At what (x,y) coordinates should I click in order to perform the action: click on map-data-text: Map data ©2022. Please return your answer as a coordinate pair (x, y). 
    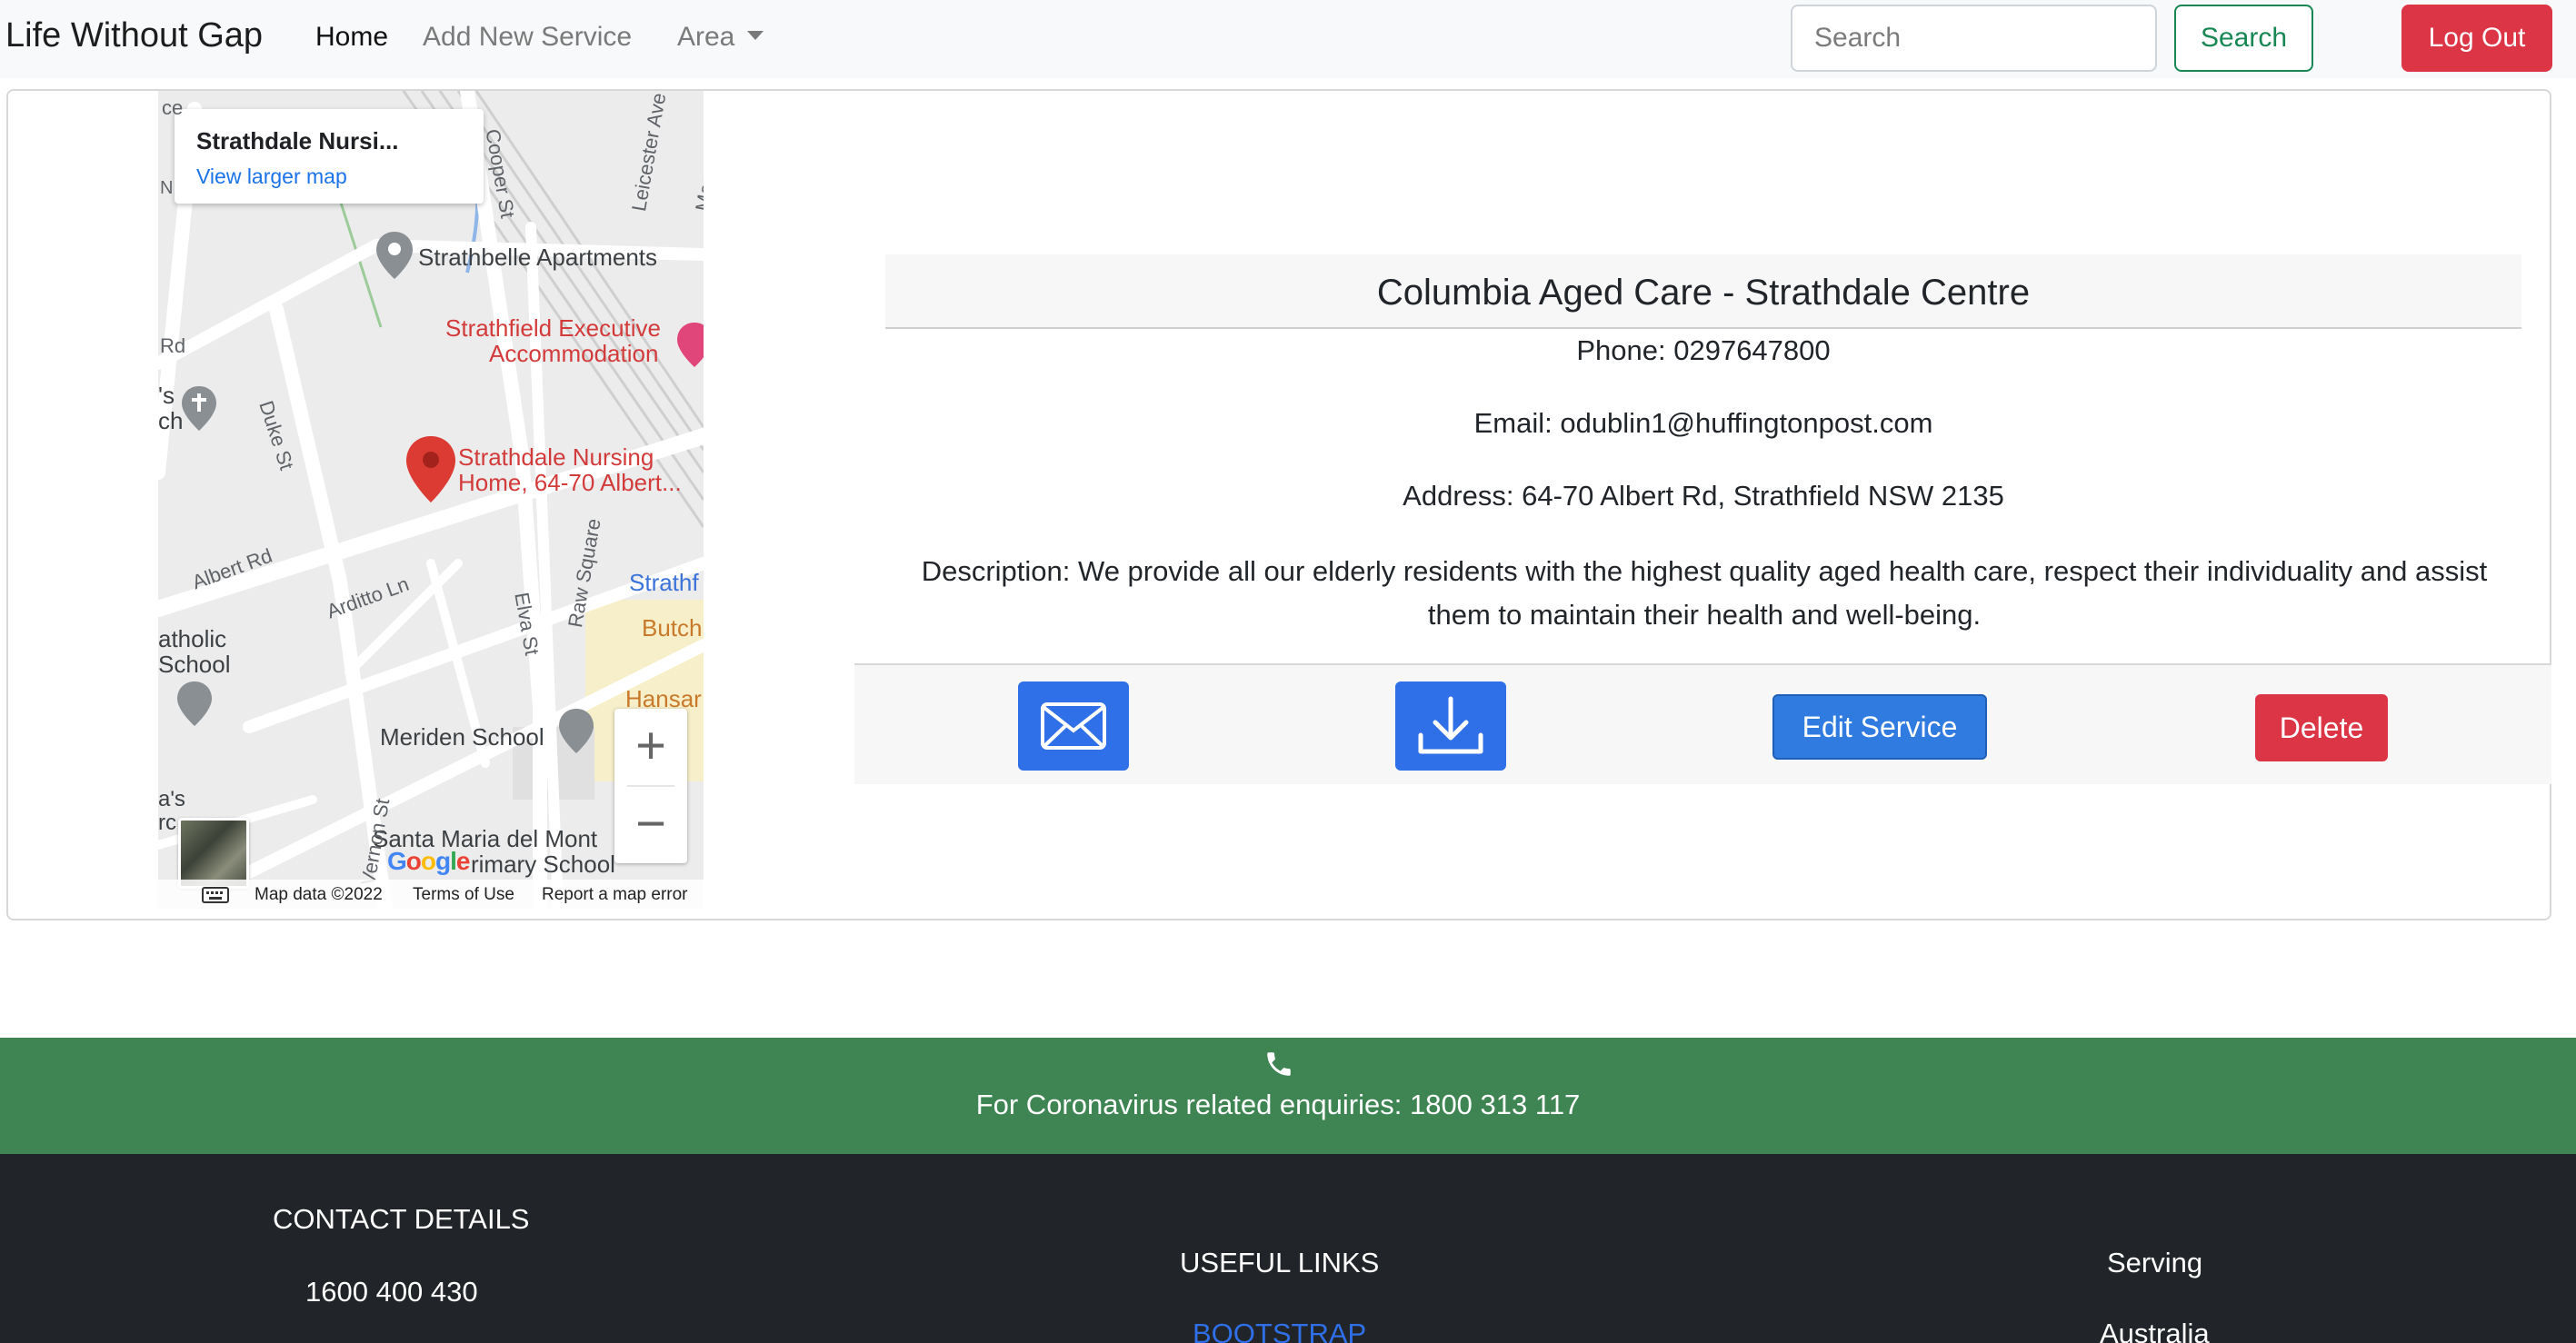
    Looking at the image, I should click on (319, 894).